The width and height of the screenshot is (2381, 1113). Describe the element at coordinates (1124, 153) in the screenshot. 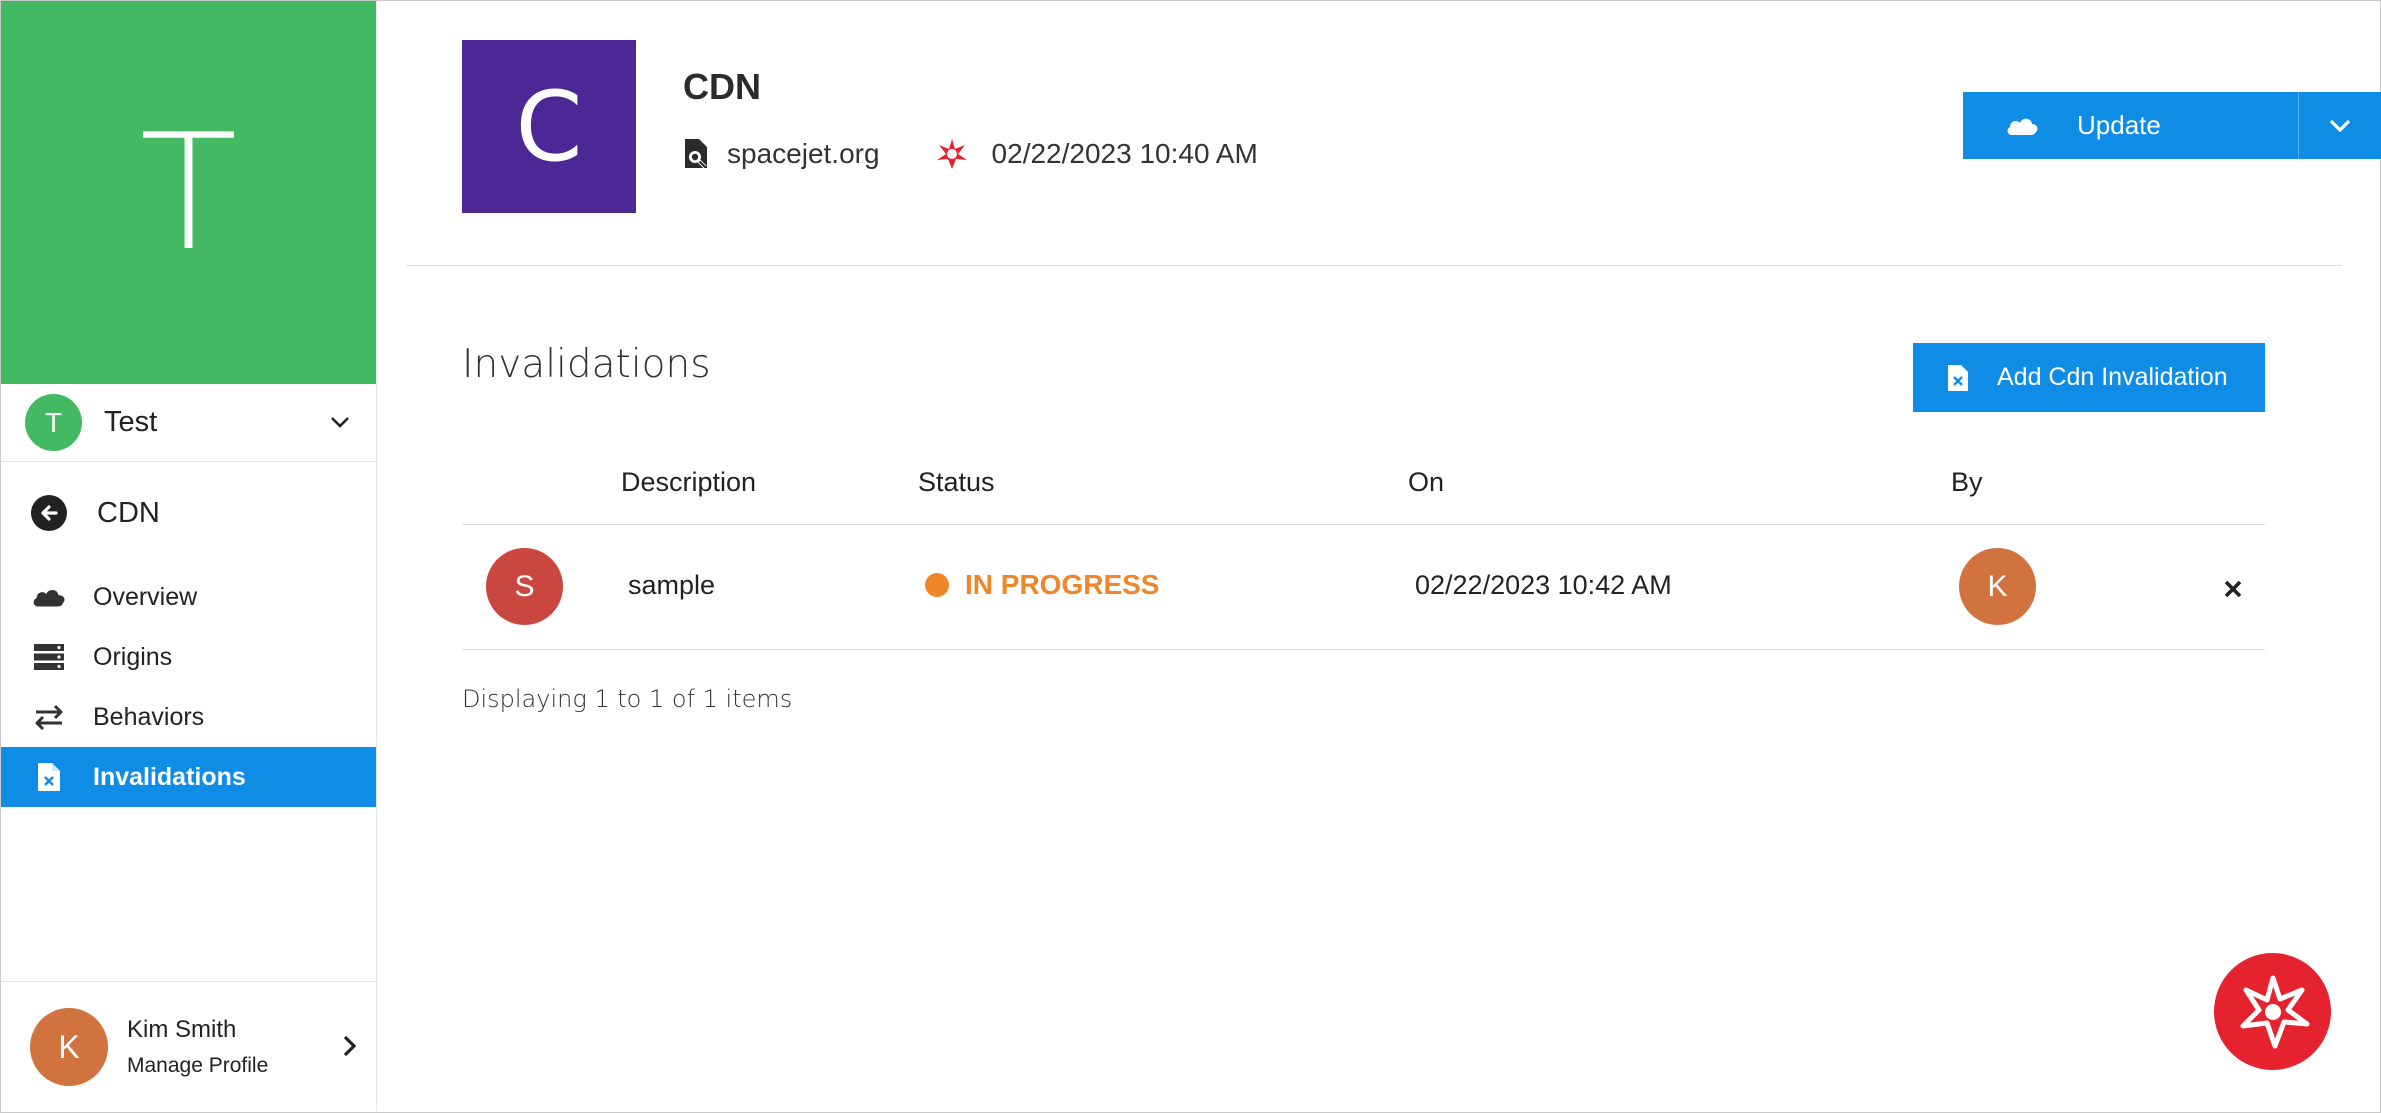

I see `app-timestamp: 02/22/2023 10:40 AM` at that location.